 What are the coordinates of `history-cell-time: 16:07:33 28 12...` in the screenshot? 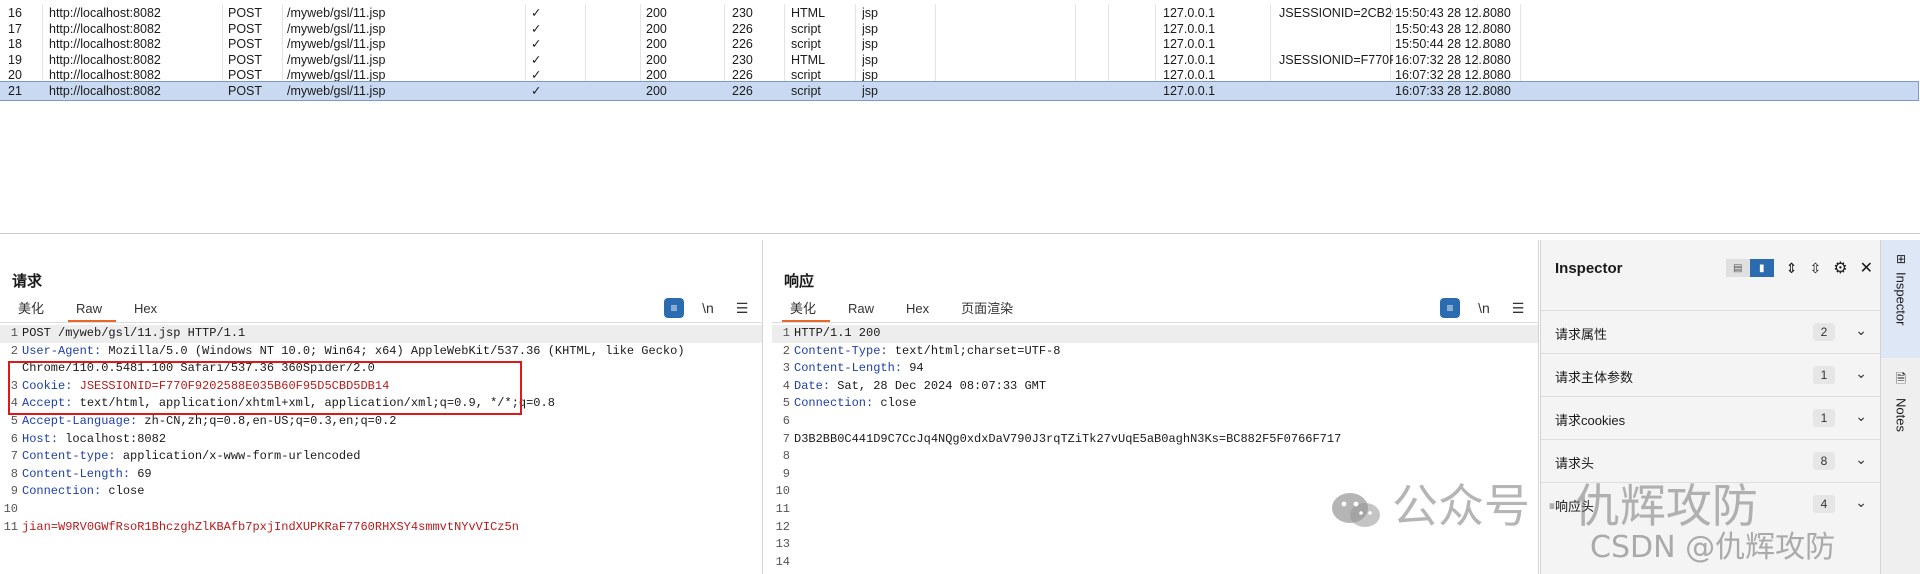 It's located at (1440, 90).